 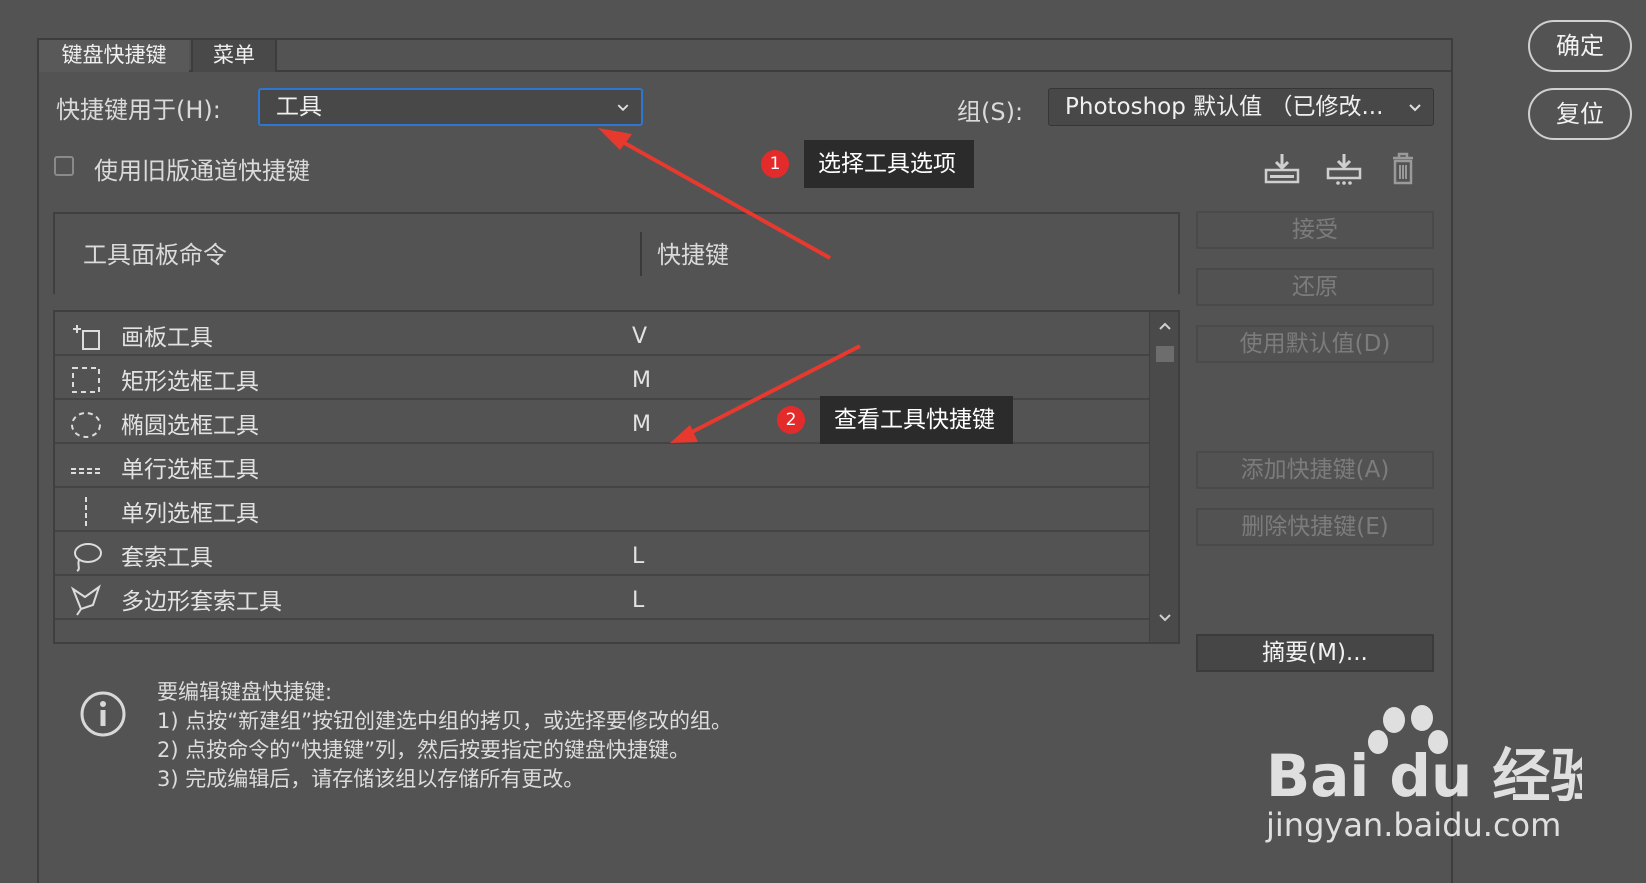 What do you see at coordinates (190, 382) in the screenshot?
I see `tool-name: 矩形选框工具` at bounding box center [190, 382].